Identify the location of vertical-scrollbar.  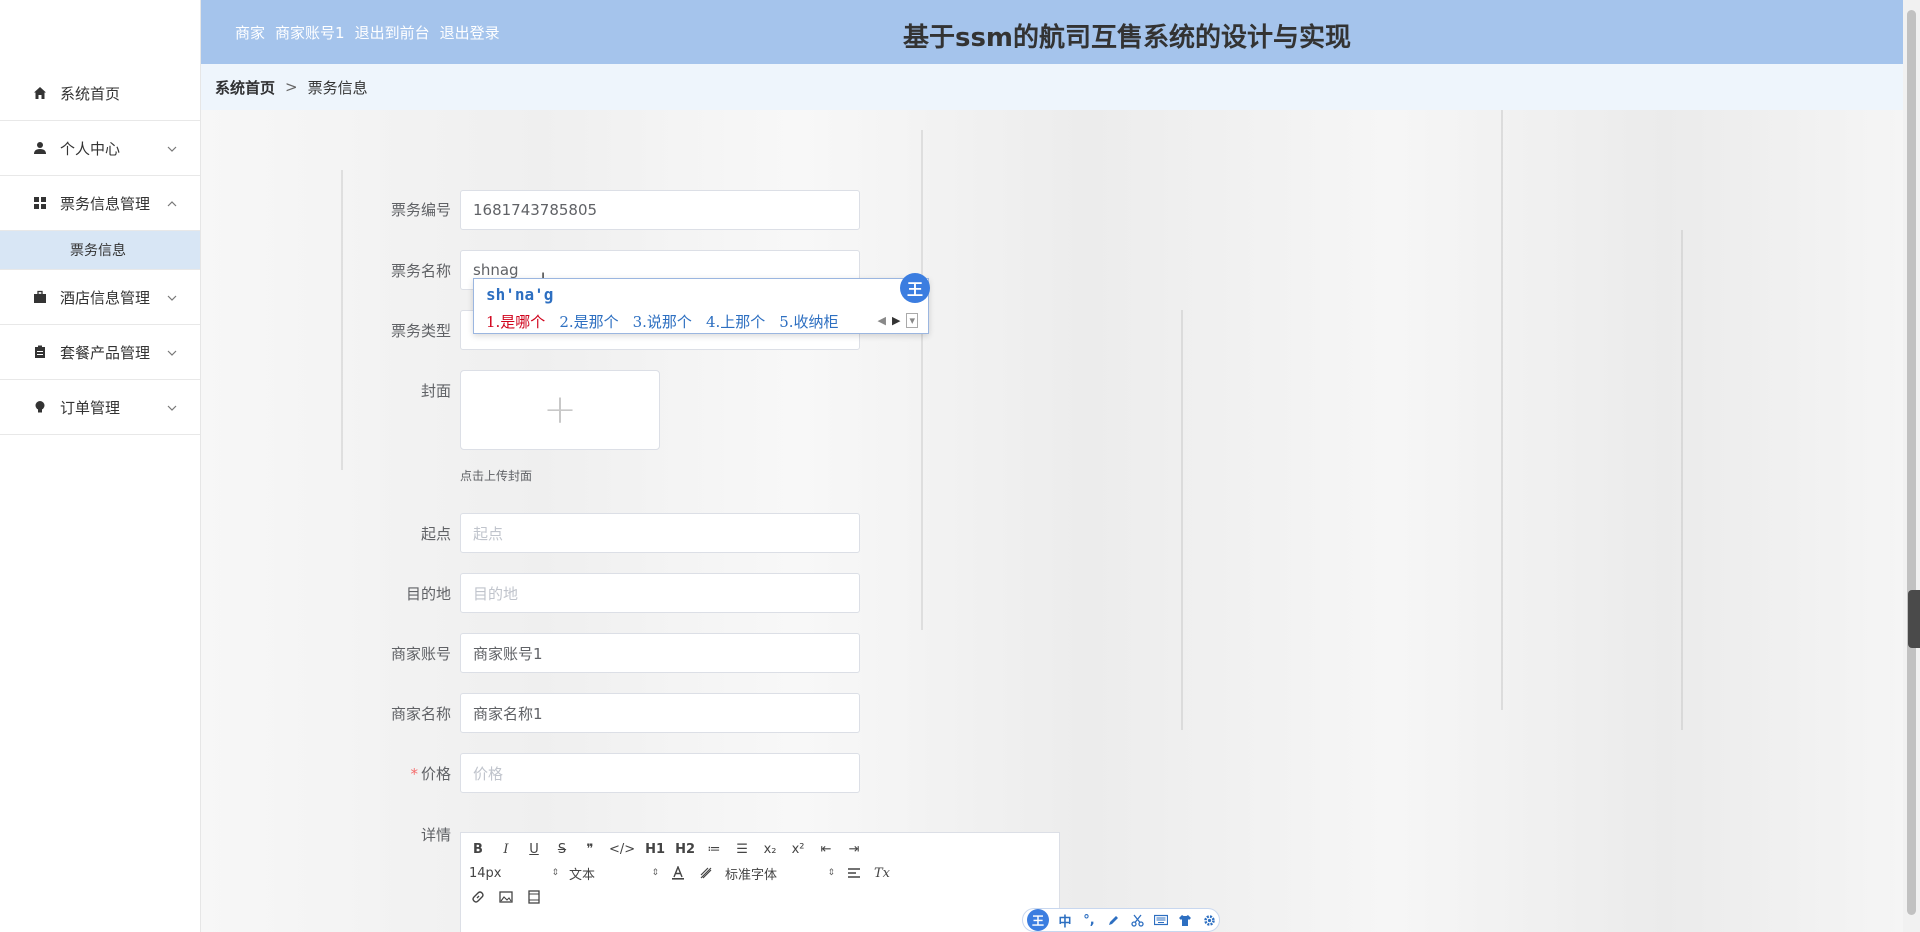
(1911, 466).